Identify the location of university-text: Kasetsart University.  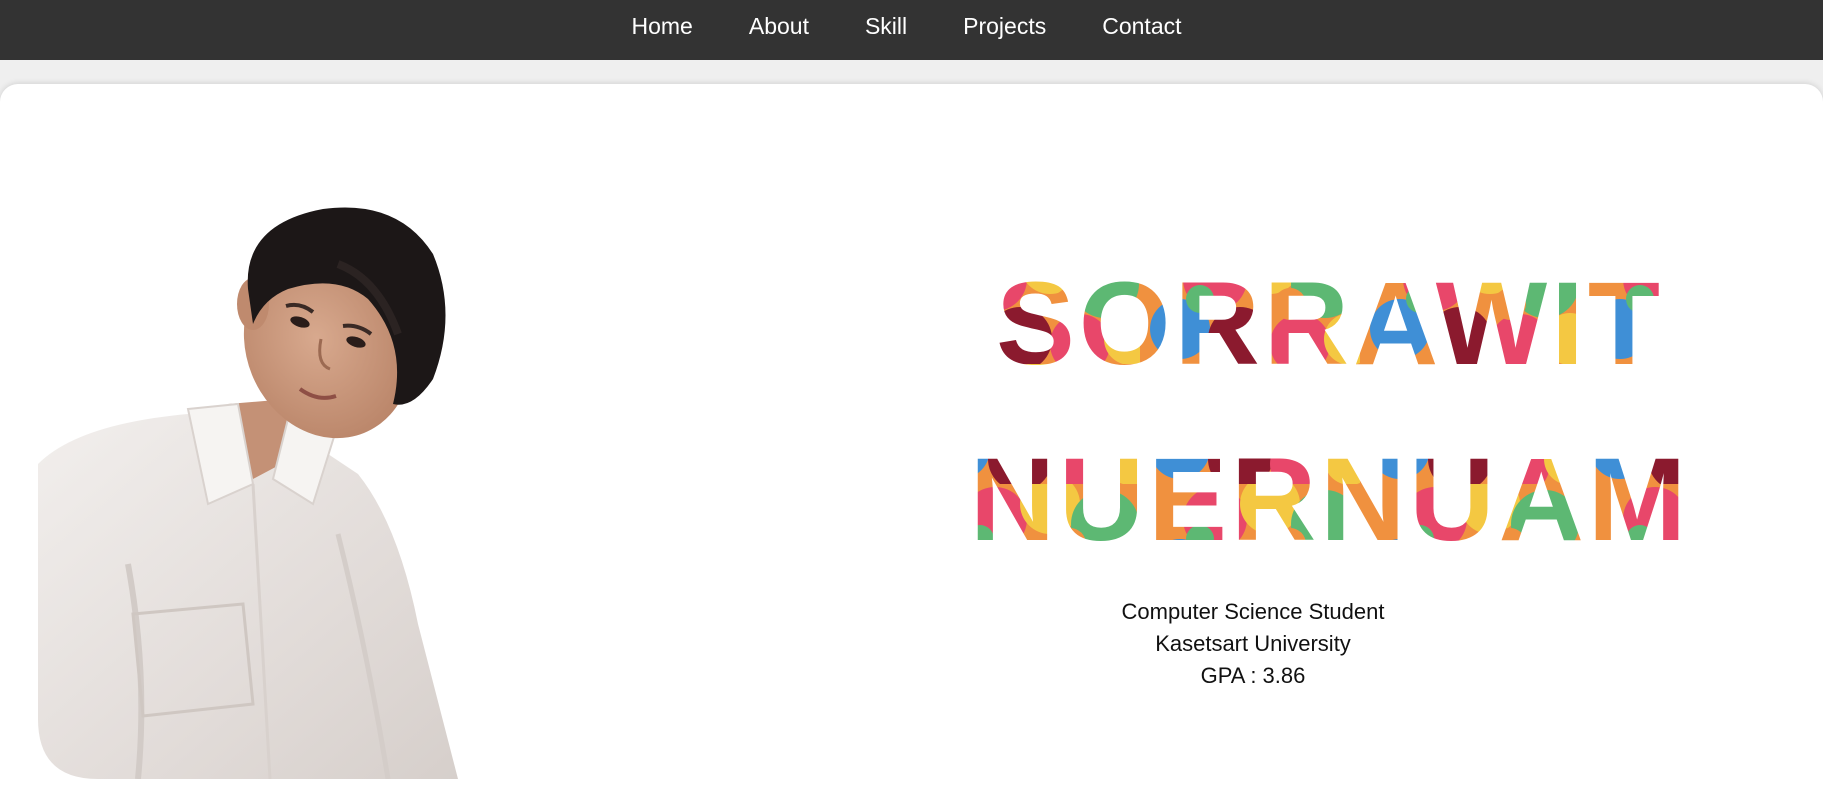
(1253, 643).